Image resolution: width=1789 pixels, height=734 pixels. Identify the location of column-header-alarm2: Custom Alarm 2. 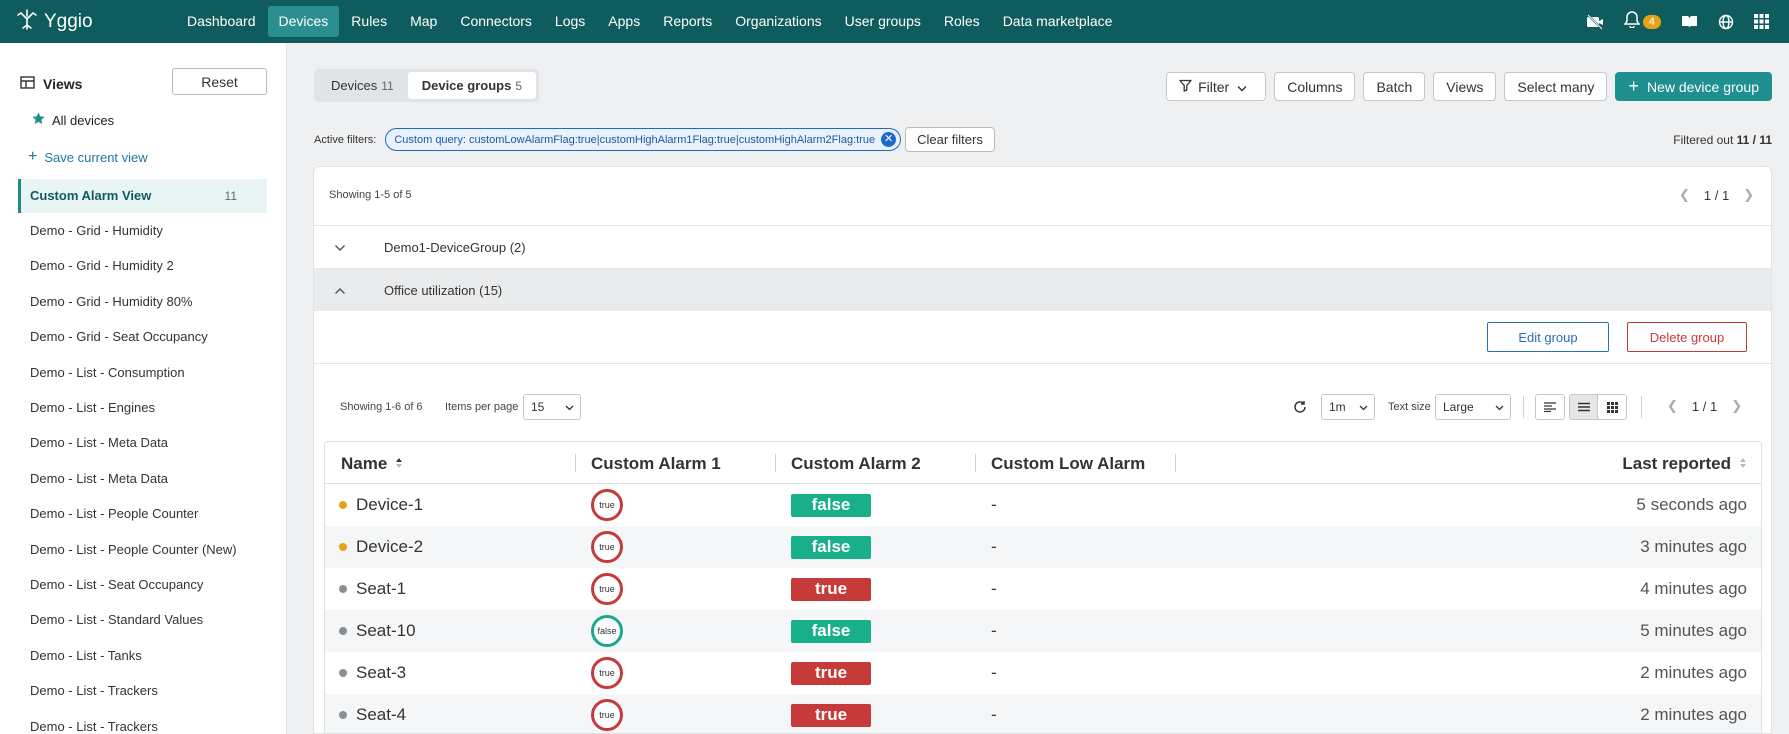
(856, 464).